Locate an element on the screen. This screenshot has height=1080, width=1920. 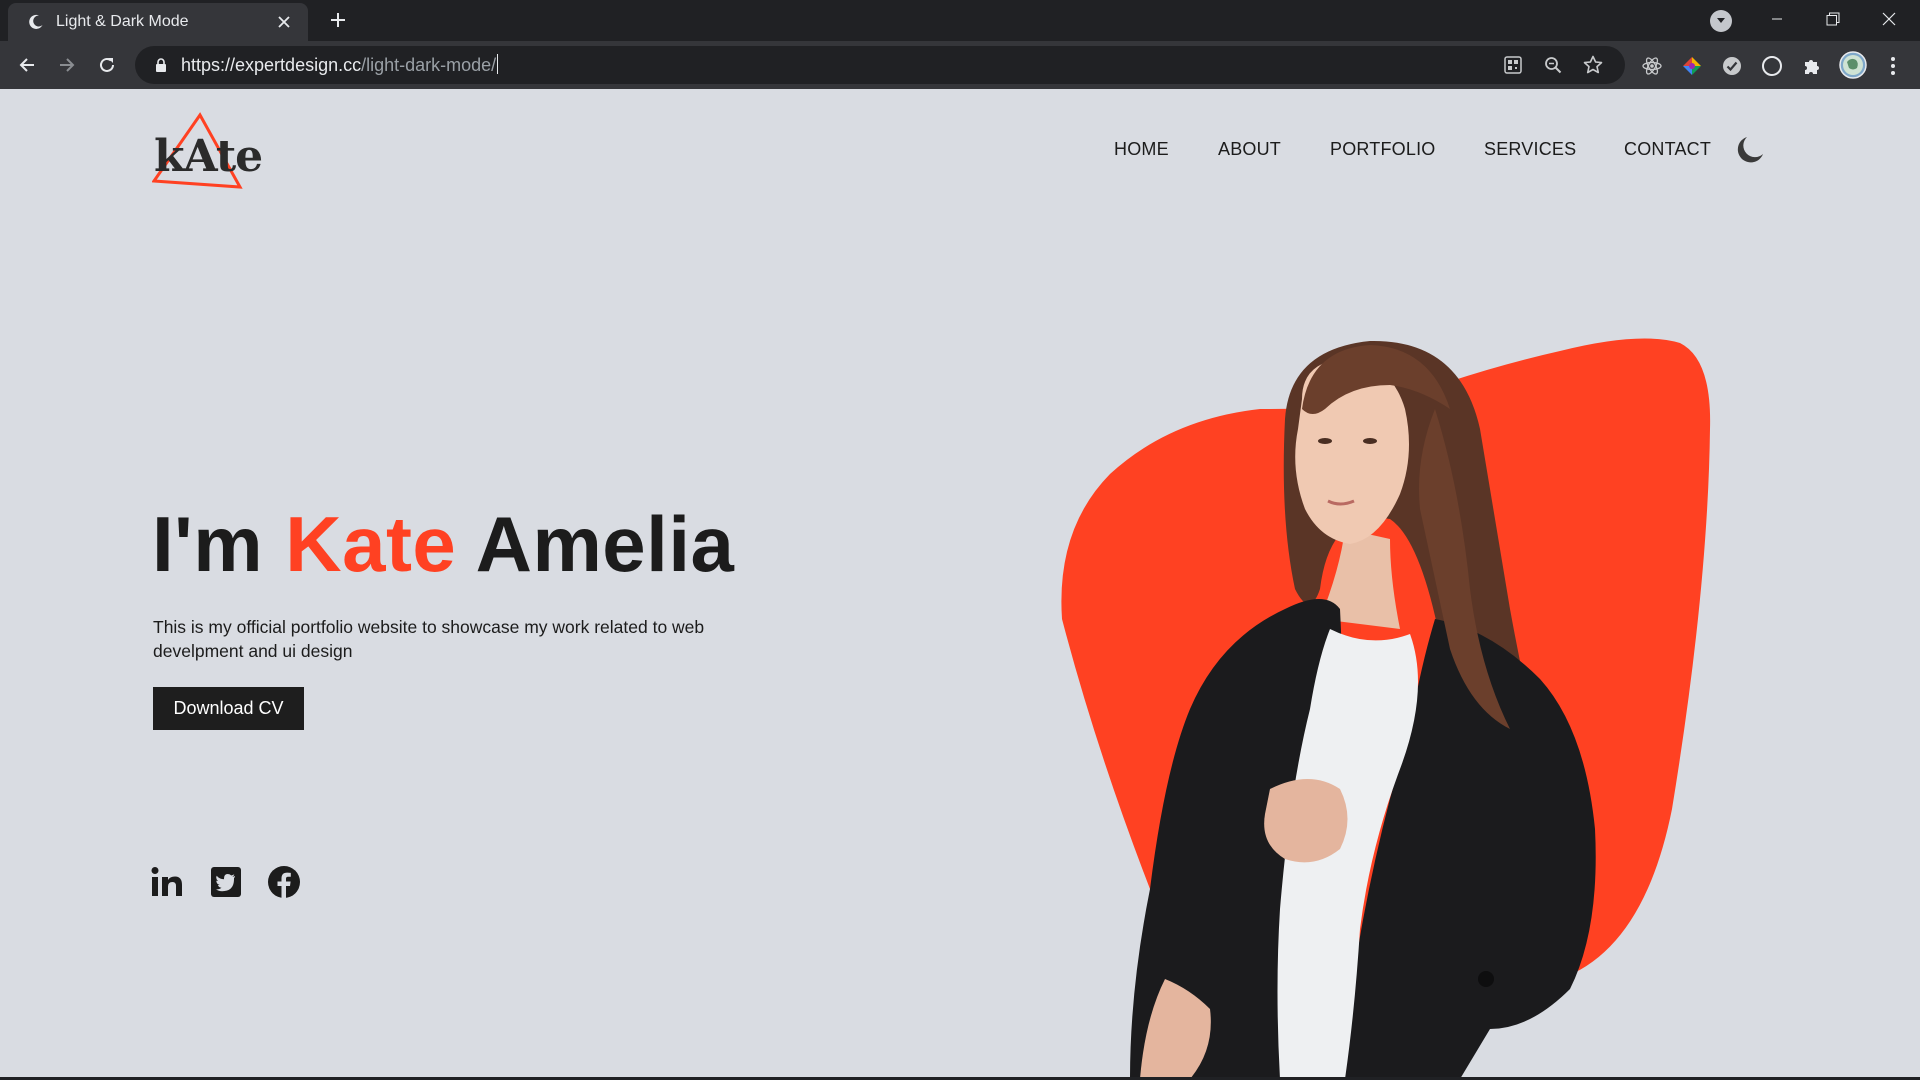
checkmark-extension-icon is located at coordinates (1732, 66).